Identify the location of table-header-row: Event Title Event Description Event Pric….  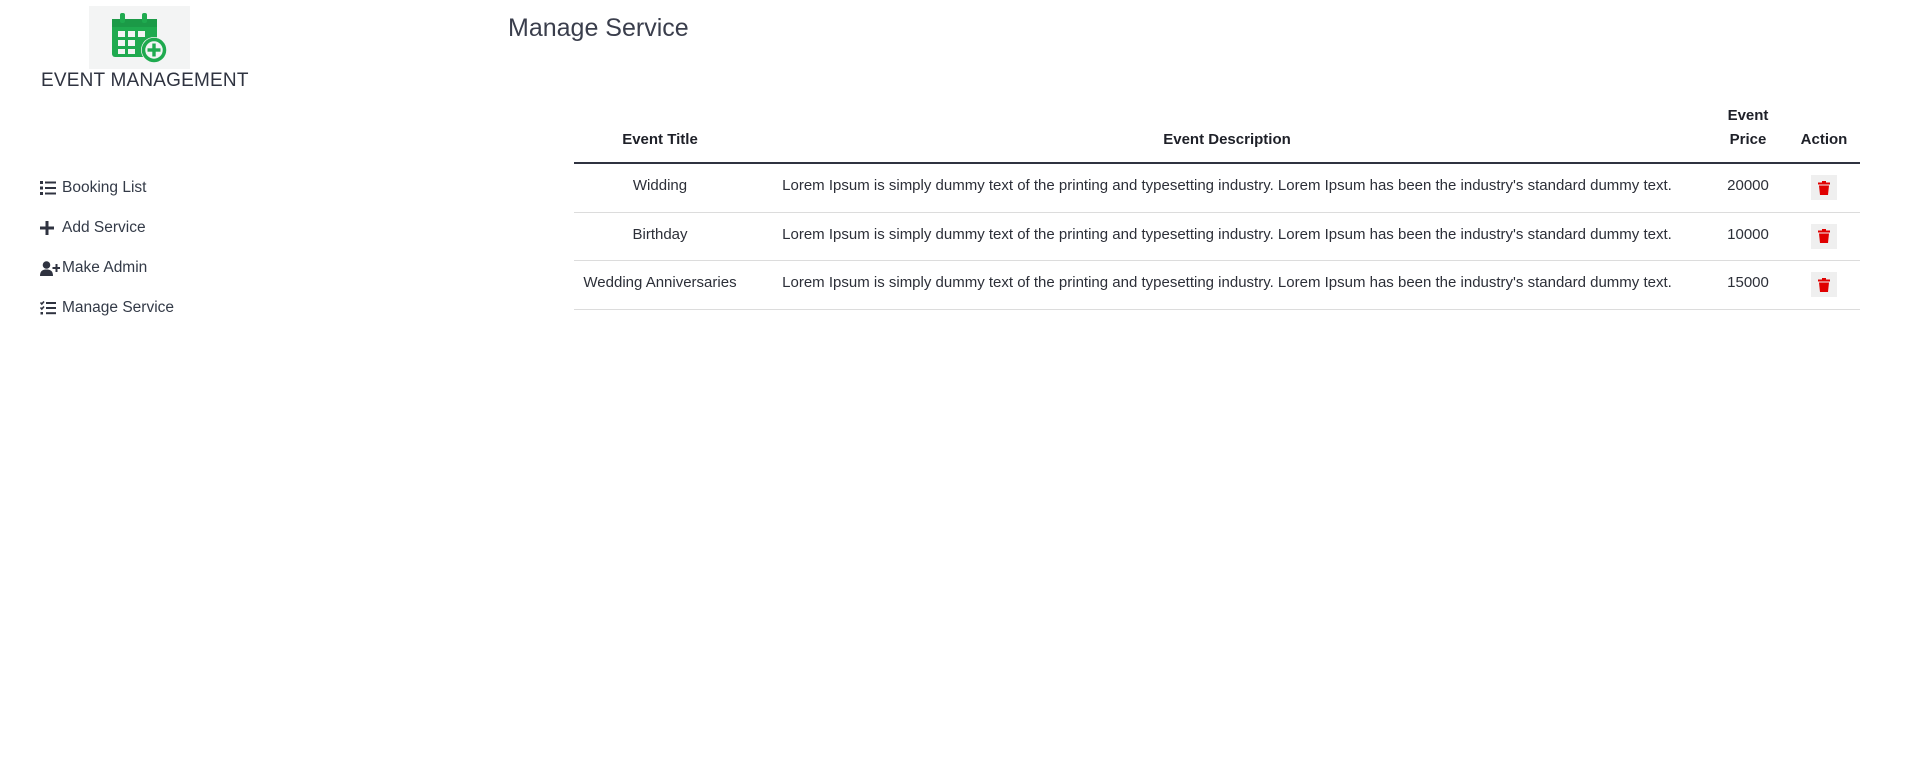
(1217, 134).